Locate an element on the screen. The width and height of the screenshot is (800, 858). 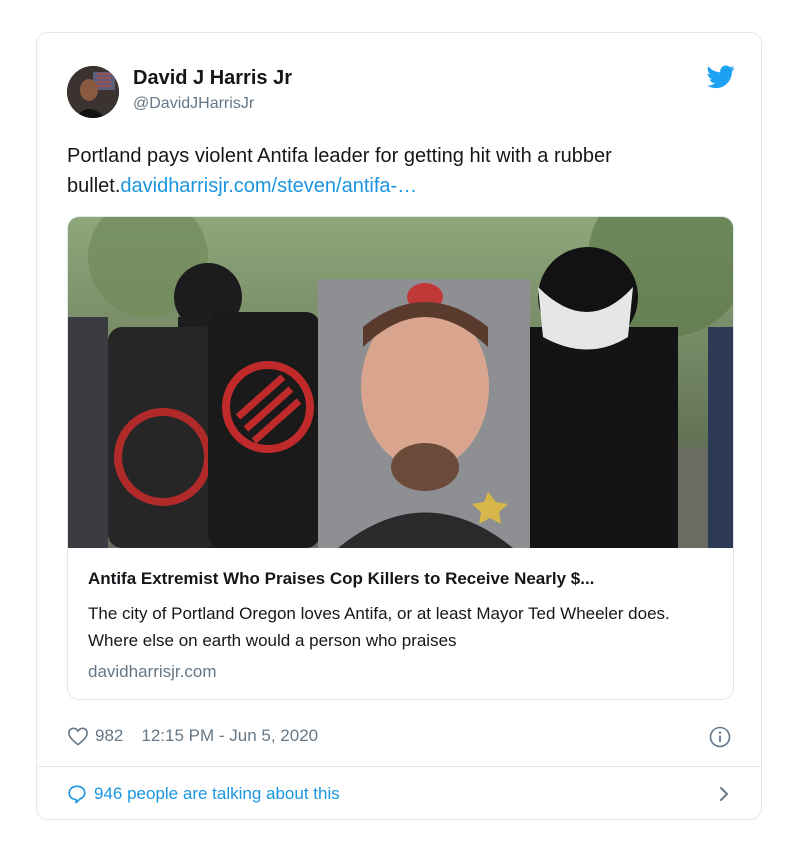
link-card-domain: davidharrisjr.com is located at coordinates (152, 671).